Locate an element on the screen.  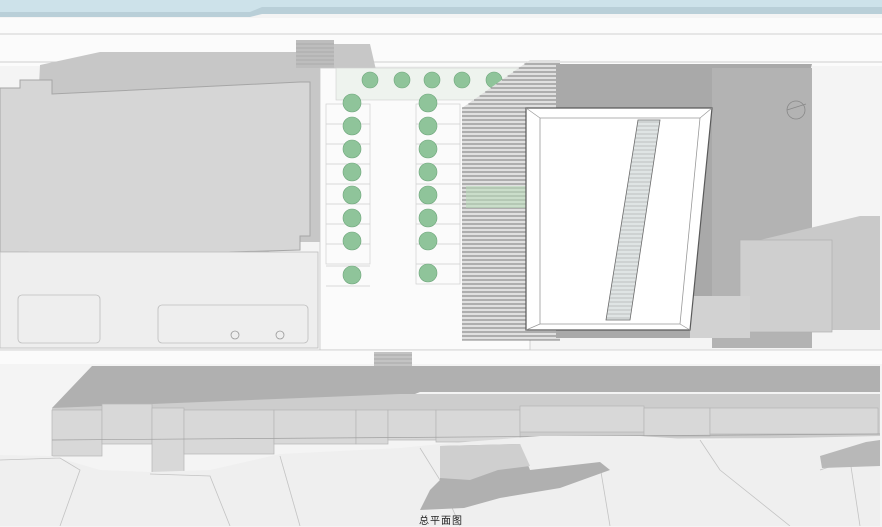
facade-green-panel is located at coordinates (496, 197).